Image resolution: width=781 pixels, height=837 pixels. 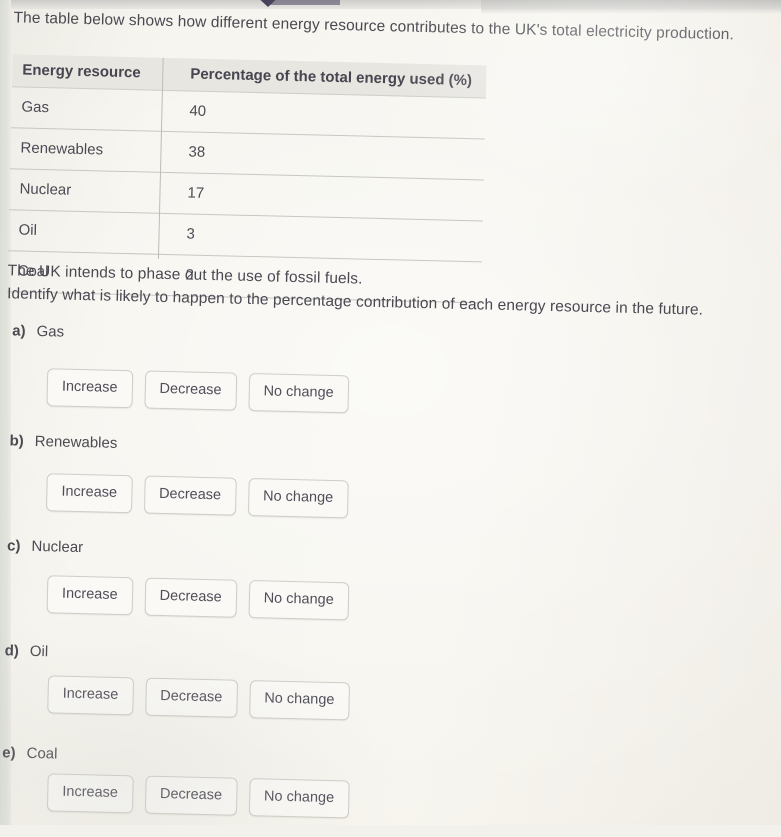 What do you see at coordinates (89, 388) in the screenshot?
I see `part-a-increase-button: Increase` at bounding box center [89, 388].